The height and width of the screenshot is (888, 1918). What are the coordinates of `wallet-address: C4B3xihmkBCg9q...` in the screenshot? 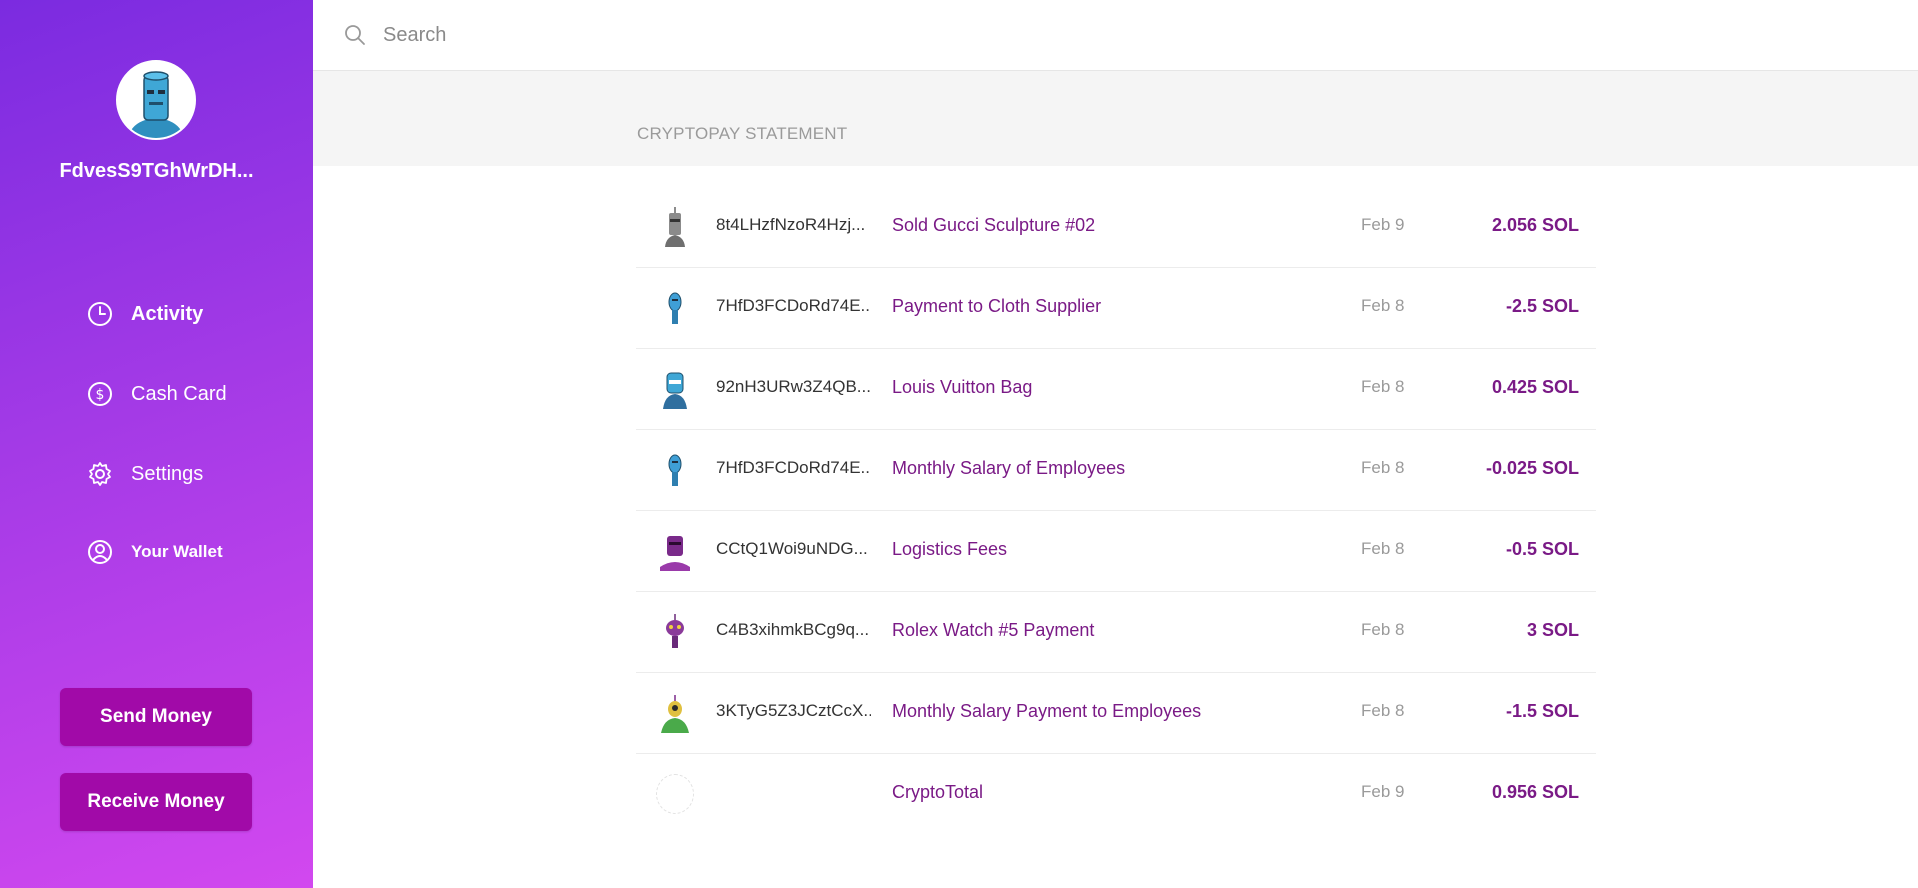 It's located at (793, 629).